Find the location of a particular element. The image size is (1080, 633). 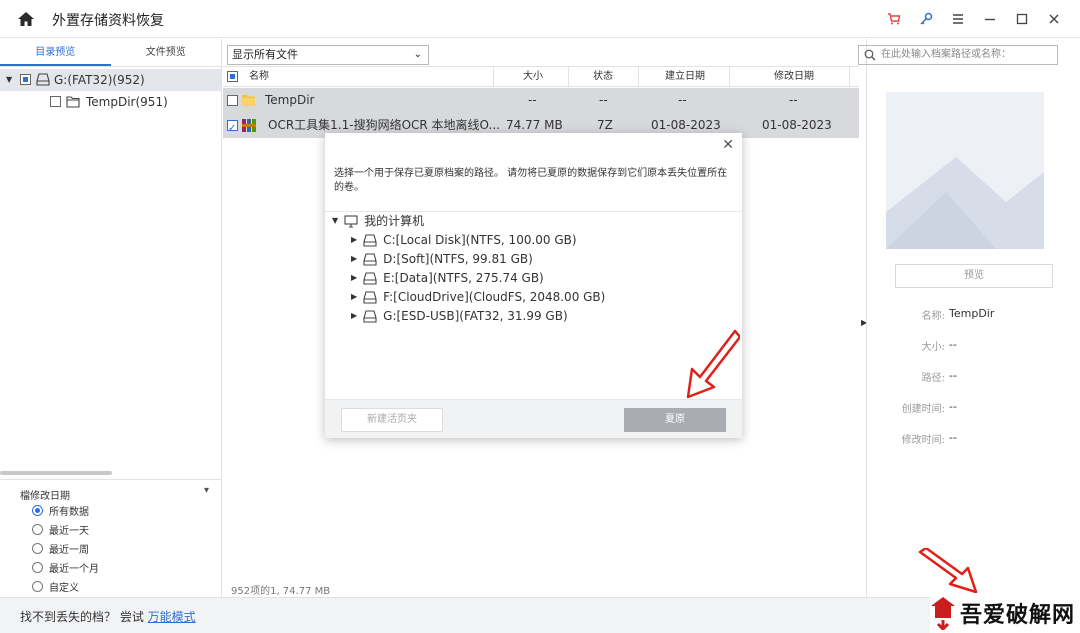

chevron-down-icon: ▾ is located at coordinates (206, 490).